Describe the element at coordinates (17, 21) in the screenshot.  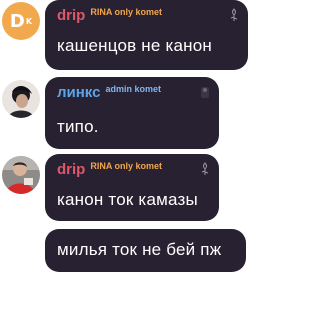
I see `avatar-letter: D` at that location.